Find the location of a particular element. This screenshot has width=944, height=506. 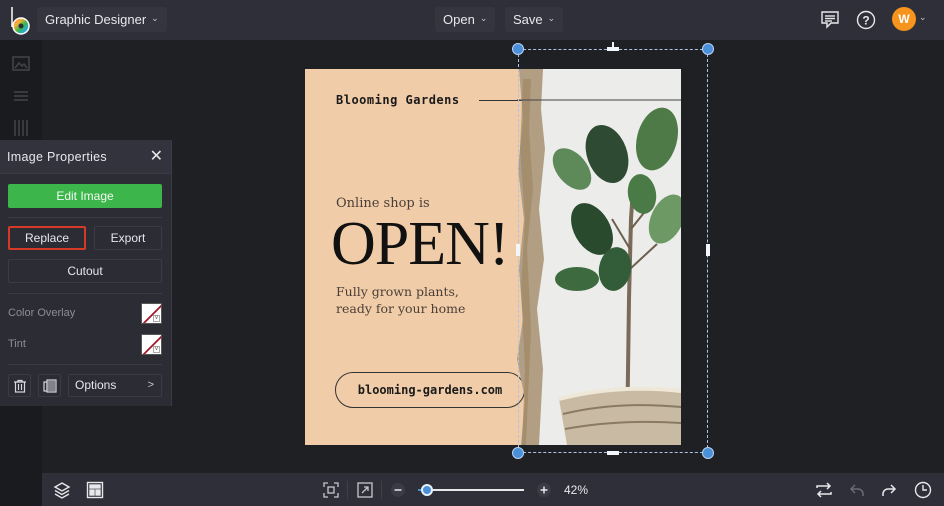

trash-icon is located at coordinates (19, 386).